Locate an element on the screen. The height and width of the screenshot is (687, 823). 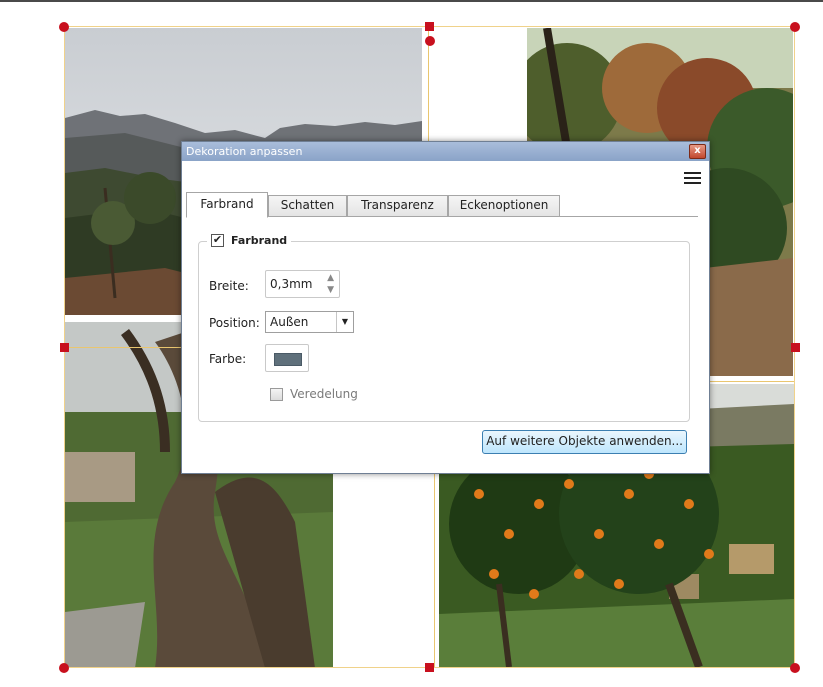
dialog-title: Dekoration anpassen is located at coordinates (244, 151).